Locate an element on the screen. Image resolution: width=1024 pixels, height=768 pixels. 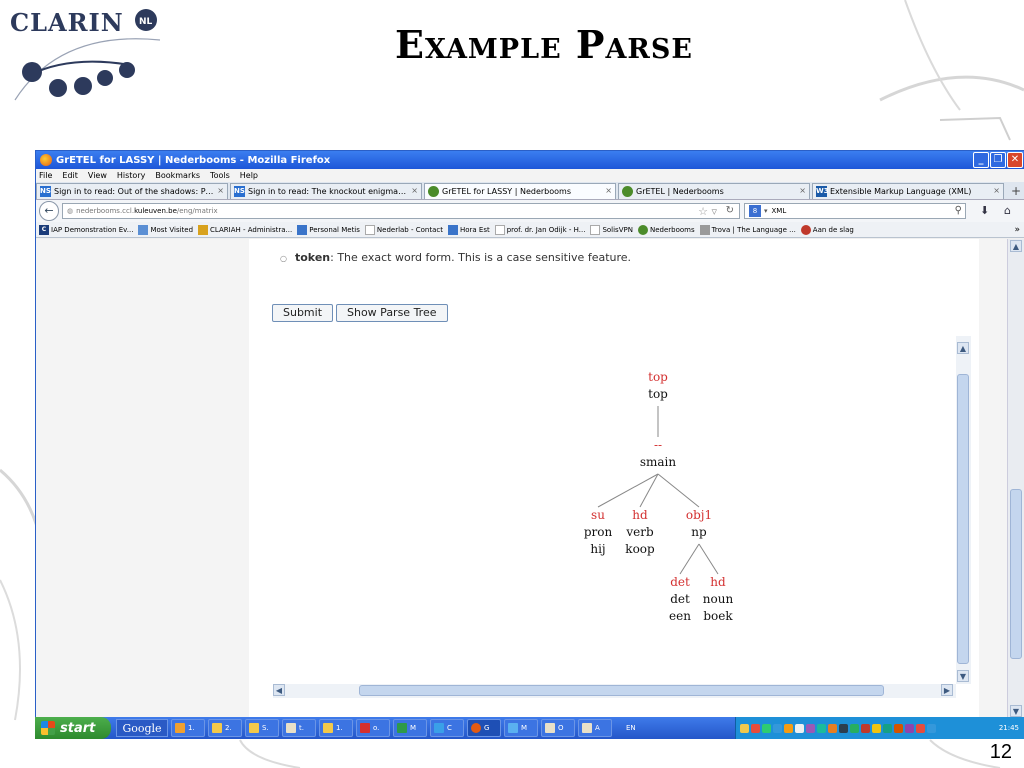
page-scrollbar-thumb is located at coordinates (1016, 574).